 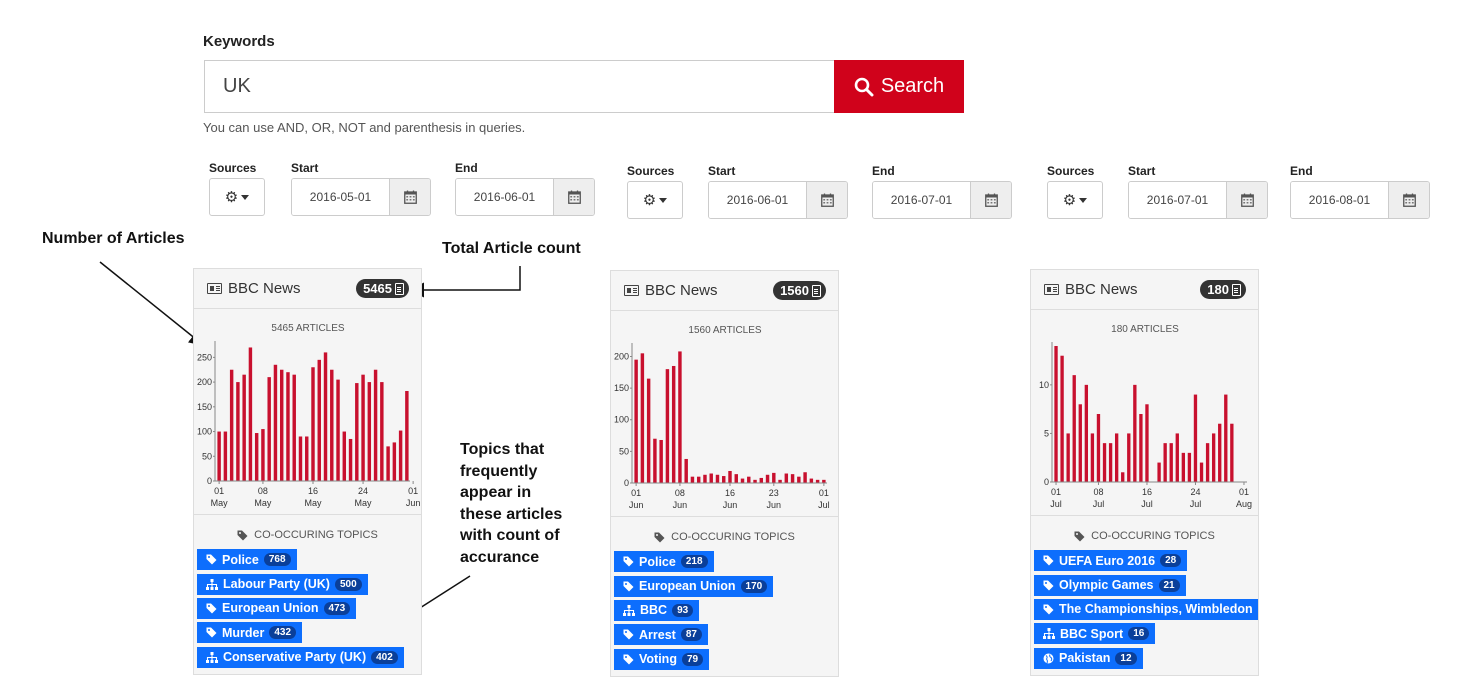 What do you see at coordinates (657, 610) in the screenshot?
I see `topic-tag: BBC 93` at bounding box center [657, 610].